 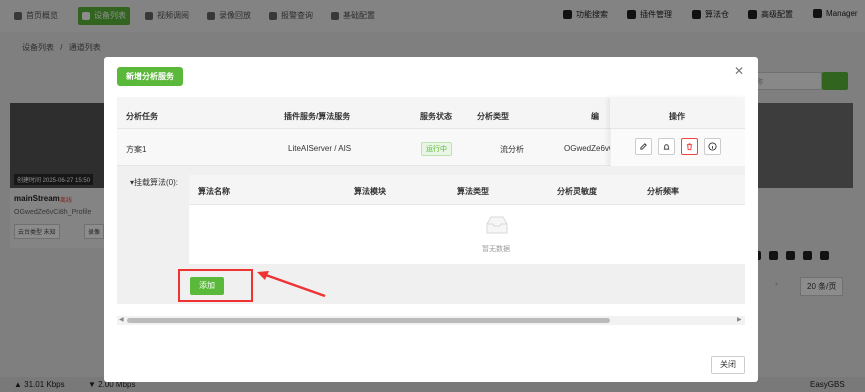 I want to click on col-status: 服务状态, so click(x=436, y=116).